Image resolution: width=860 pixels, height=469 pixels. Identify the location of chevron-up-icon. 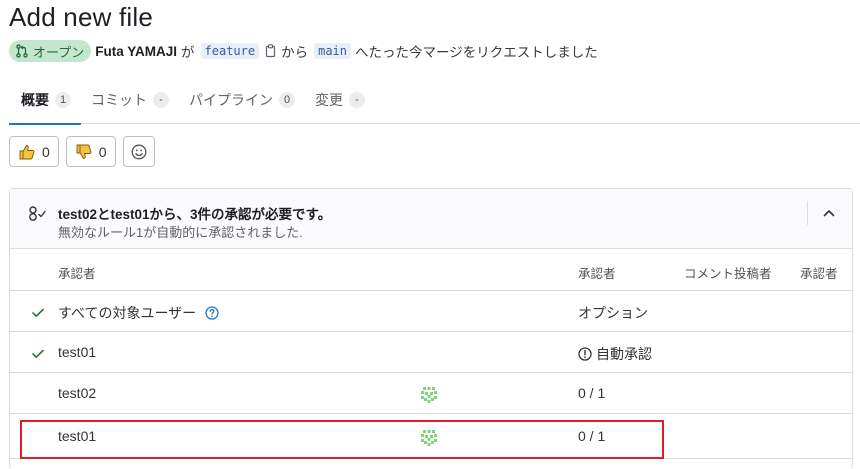
(829, 213).